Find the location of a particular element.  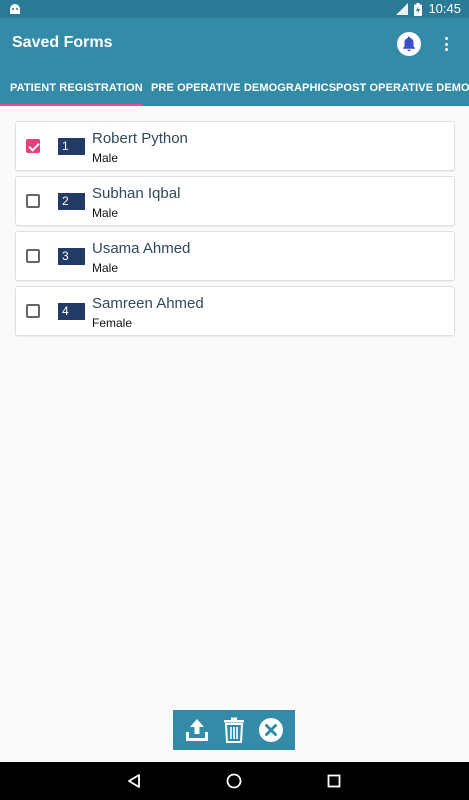

form-number-badge: 2 is located at coordinates (71, 201).